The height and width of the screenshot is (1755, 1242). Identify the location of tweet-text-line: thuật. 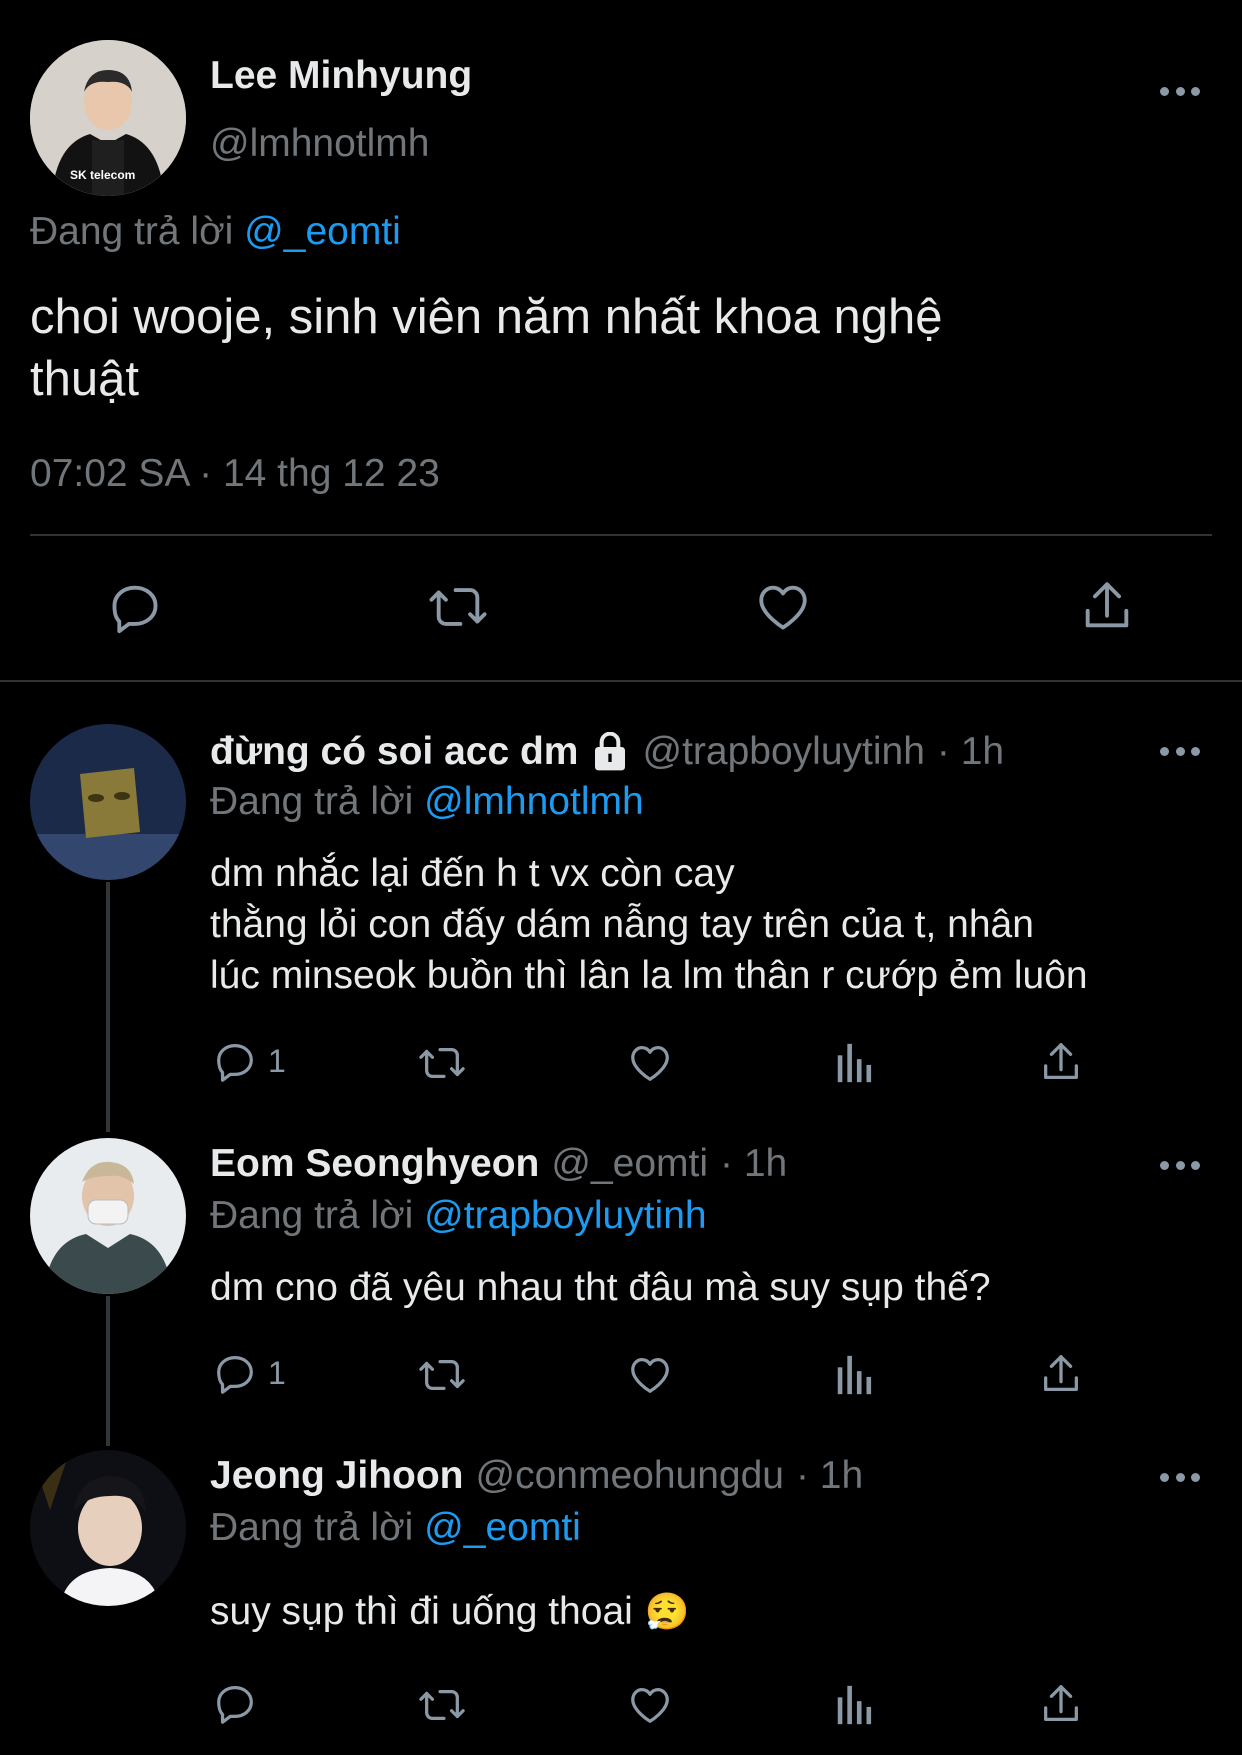
(84, 379).